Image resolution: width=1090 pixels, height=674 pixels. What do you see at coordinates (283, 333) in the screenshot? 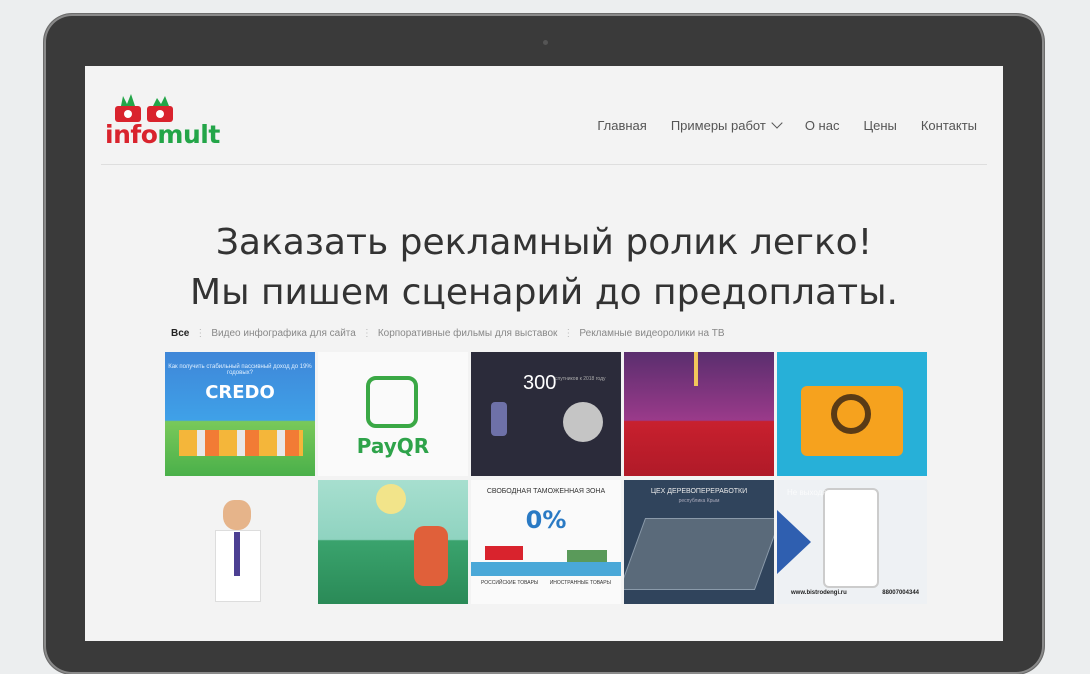
I see `filter-infographics: Видео инфографика для сайта` at bounding box center [283, 333].